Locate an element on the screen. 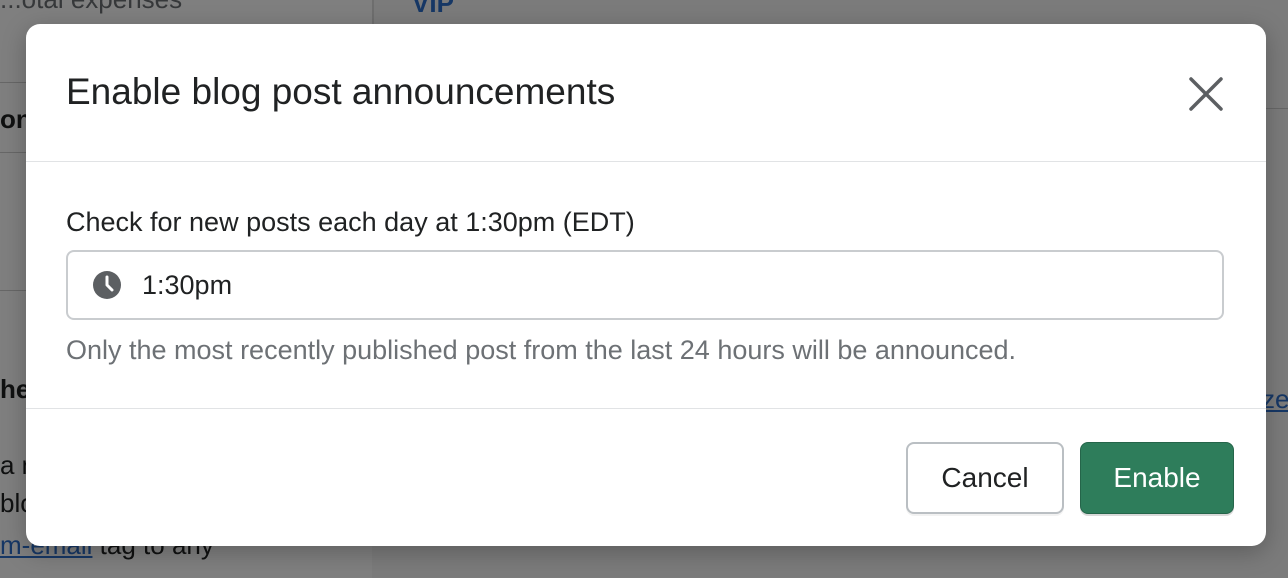  dialog-title: Enable blog post announcements is located at coordinates (341, 91).